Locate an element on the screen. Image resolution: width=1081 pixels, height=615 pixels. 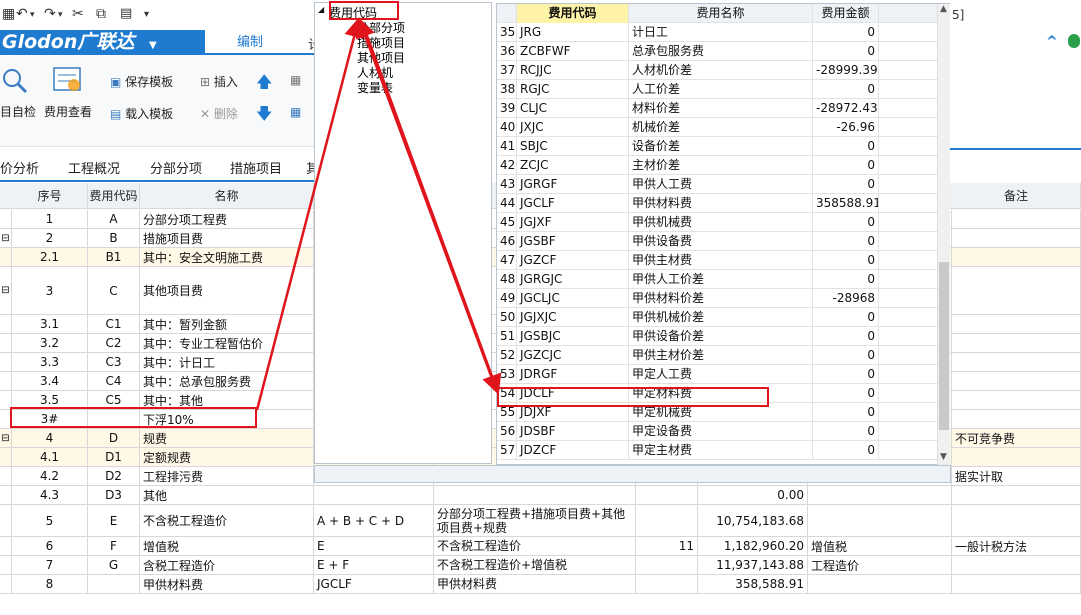
annotation-arrows is located at coordinates (378, 214).